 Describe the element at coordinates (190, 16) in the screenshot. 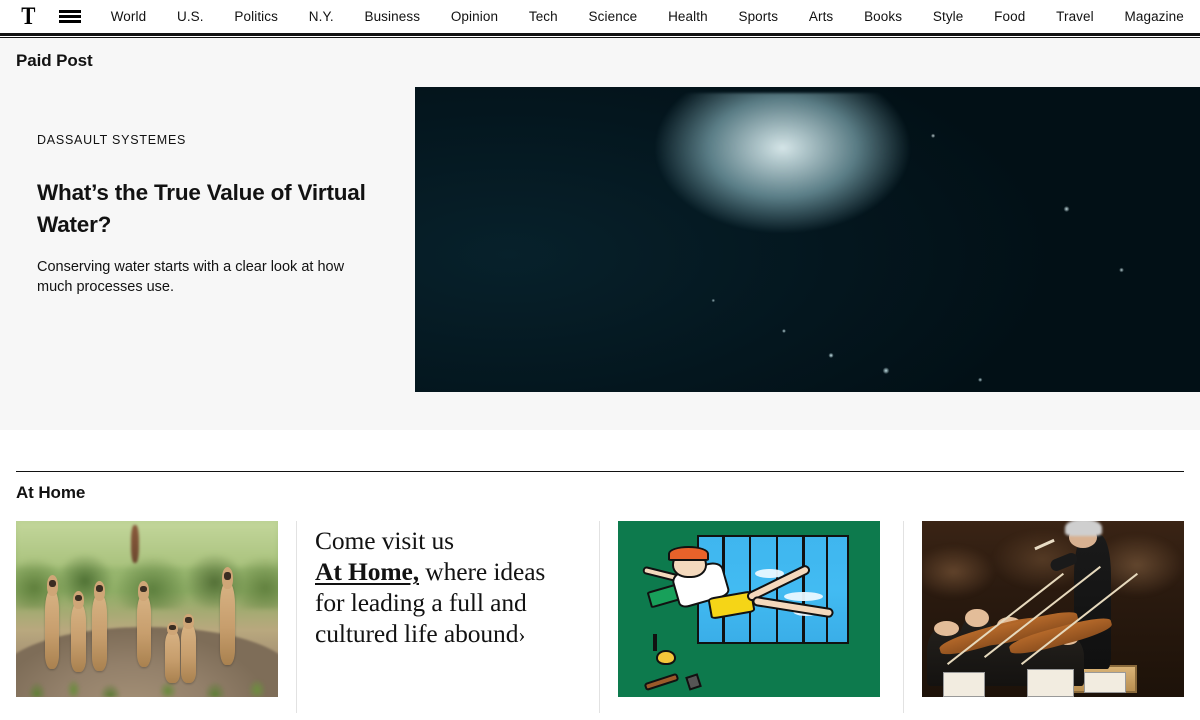

I see `nav-item-us: U.S.` at that location.